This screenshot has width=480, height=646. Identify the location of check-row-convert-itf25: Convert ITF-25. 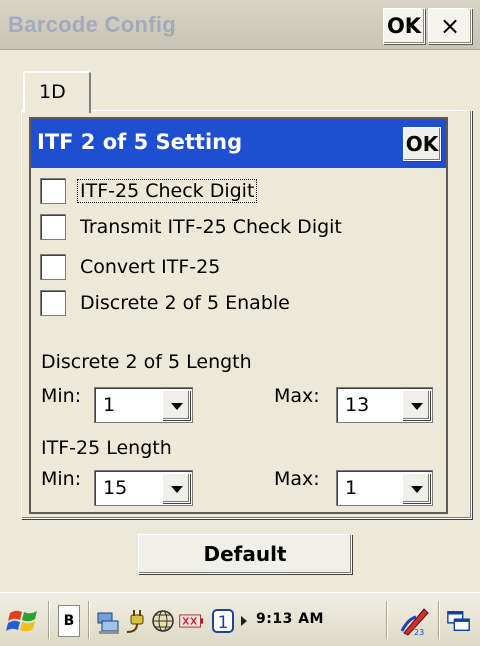
(131, 267).